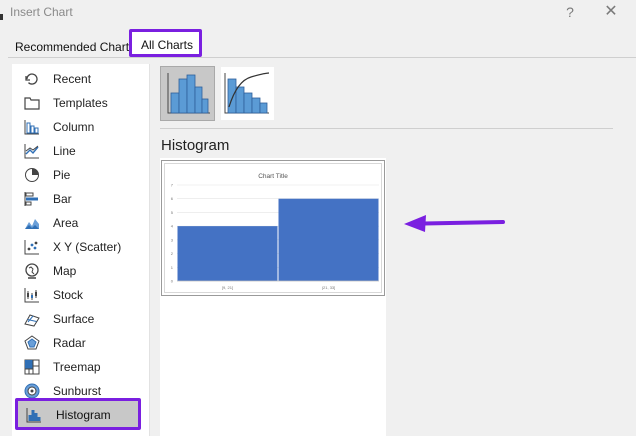  What do you see at coordinates (77, 151) in the screenshot?
I see `sidebar-item-line: Line` at bounding box center [77, 151].